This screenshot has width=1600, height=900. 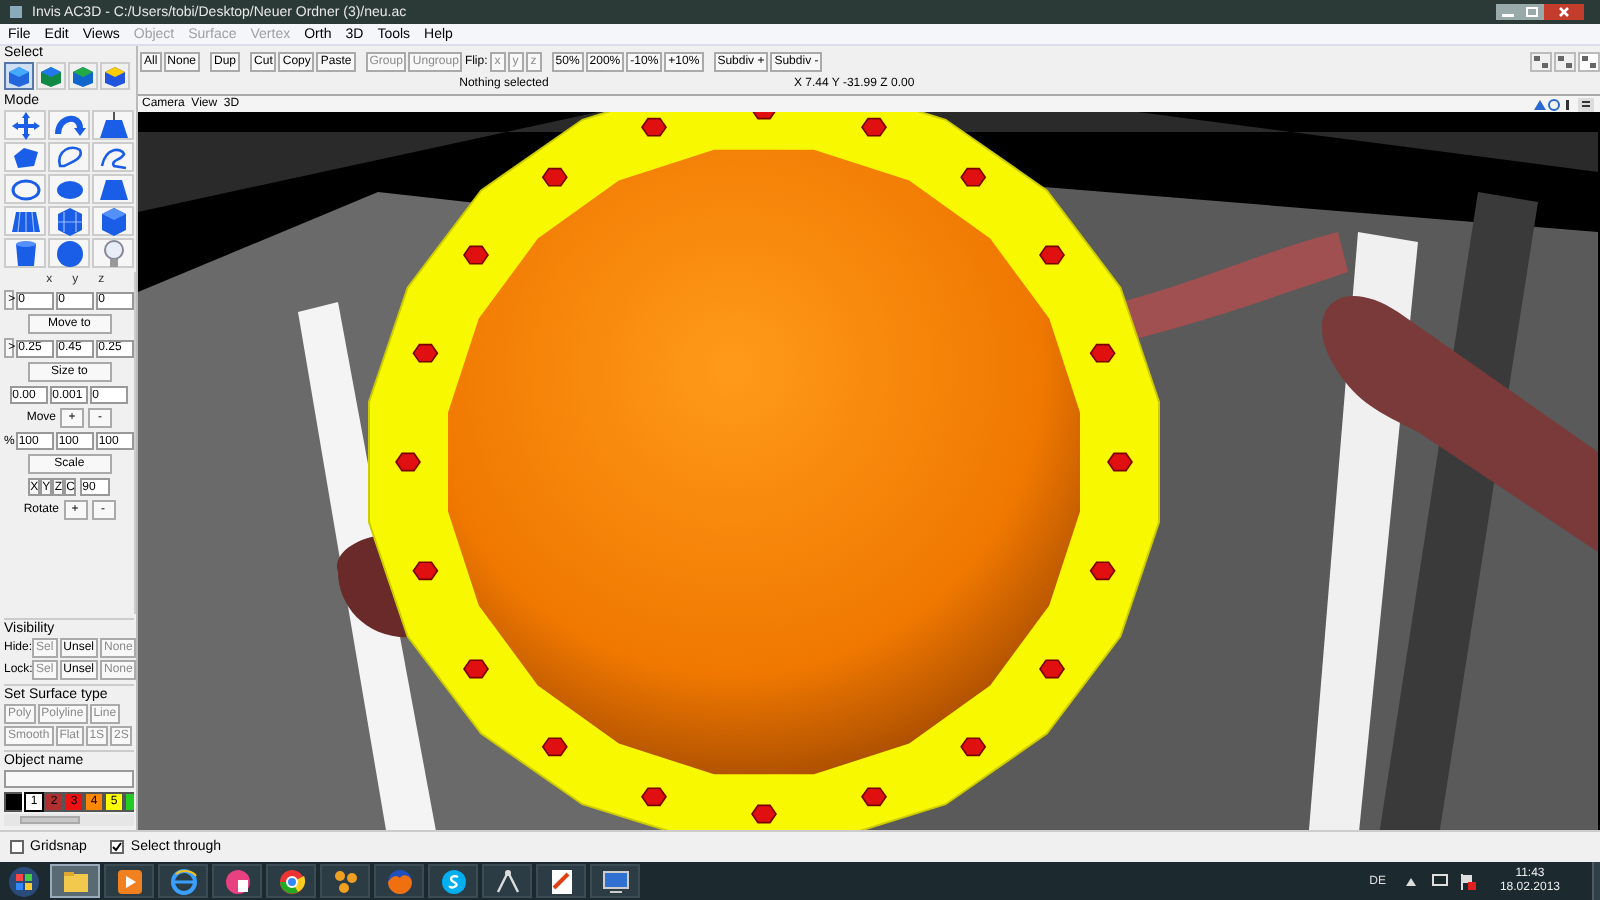 What do you see at coordinates (1439, 881) in the screenshot?
I see `network-icon` at bounding box center [1439, 881].